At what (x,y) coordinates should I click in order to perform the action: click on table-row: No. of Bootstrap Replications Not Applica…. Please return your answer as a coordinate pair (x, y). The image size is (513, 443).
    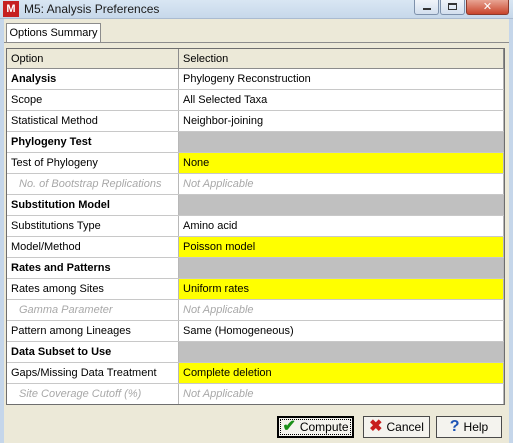
    Looking at the image, I should click on (255, 184).